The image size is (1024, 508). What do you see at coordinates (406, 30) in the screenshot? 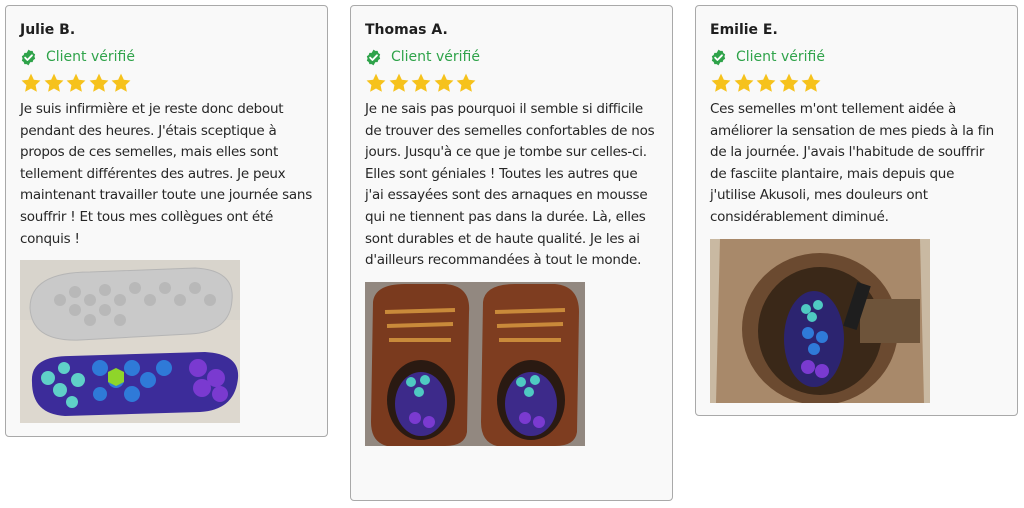
I see `reviewer-name: Thomas A.` at bounding box center [406, 30].